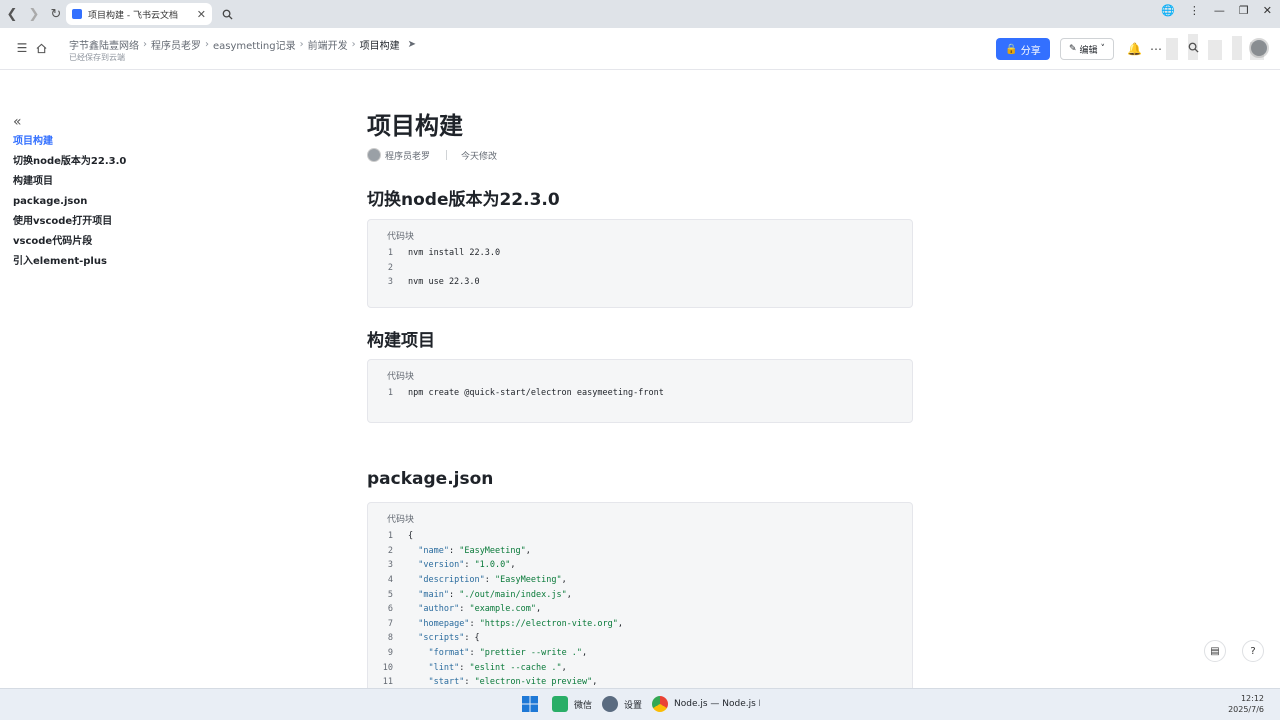 This screenshot has height=720, width=1280. What do you see at coordinates (459, 550) in the screenshot?
I see `code-line: 2 "name": "EasyMeeting",` at bounding box center [459, 550].